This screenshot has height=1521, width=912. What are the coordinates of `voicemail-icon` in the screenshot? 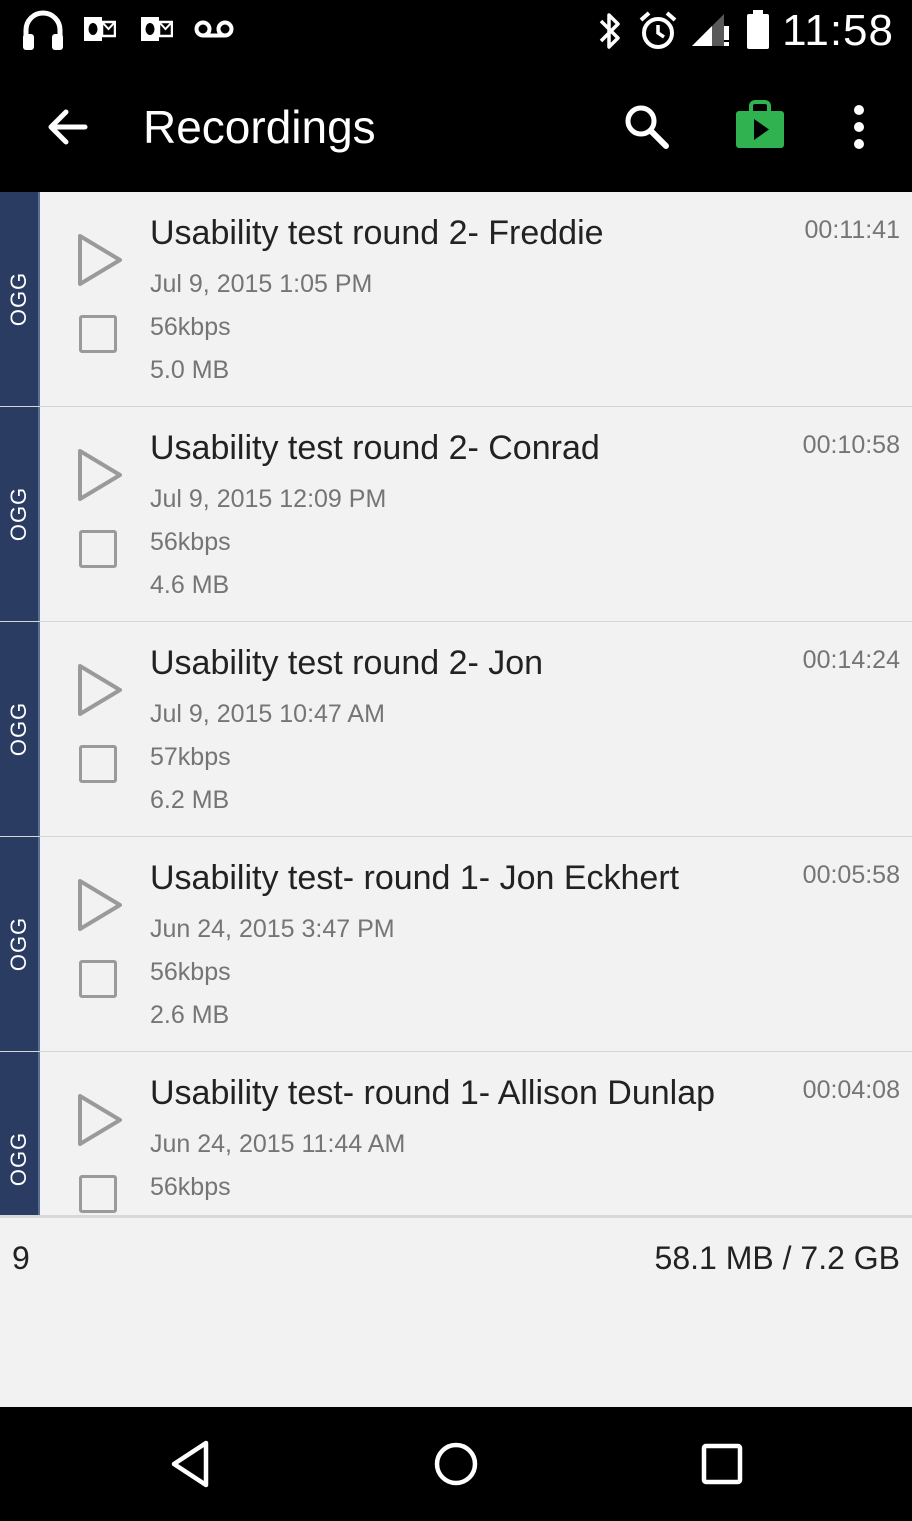 It's located at (214, 29).